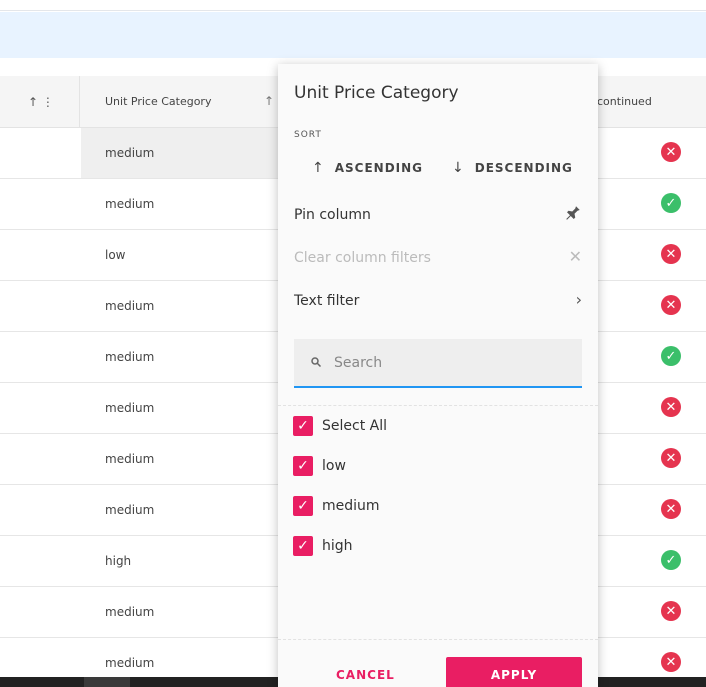 The height and width of the screenshot is (687, 706). I want to click on sort-descending-button: ↓ DESCENDING, so click(512, 168).